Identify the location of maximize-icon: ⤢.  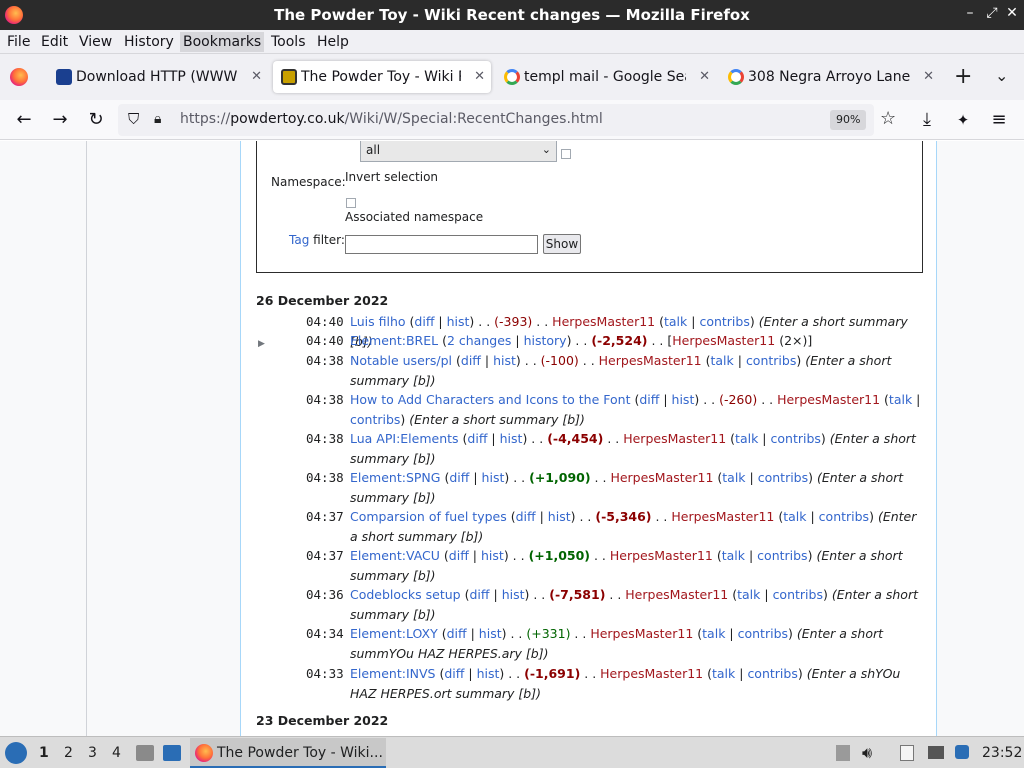
(992, 13).